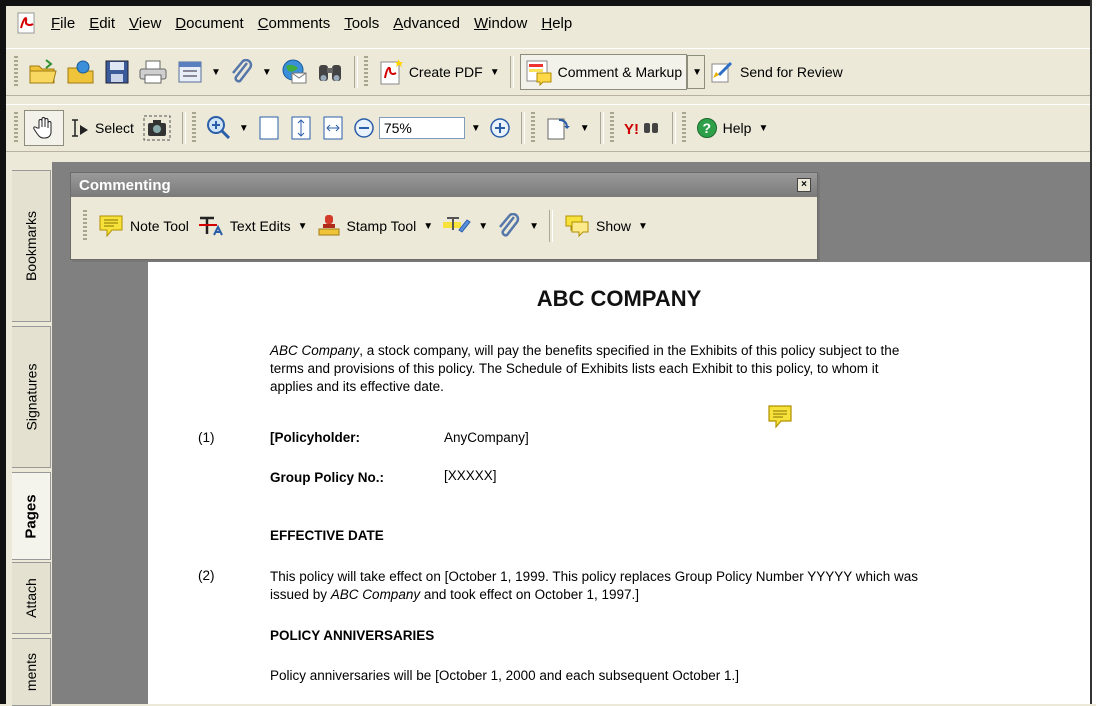  What do you see at coordinates (159, 226) in the screenshot?
I see `note-tool-label: Note Tool` at bounding box center [159, 226].